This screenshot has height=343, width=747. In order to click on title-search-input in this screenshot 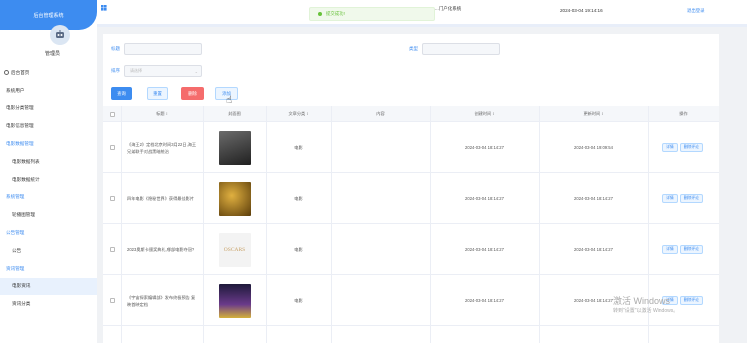, I will do `click(163, 49)`.